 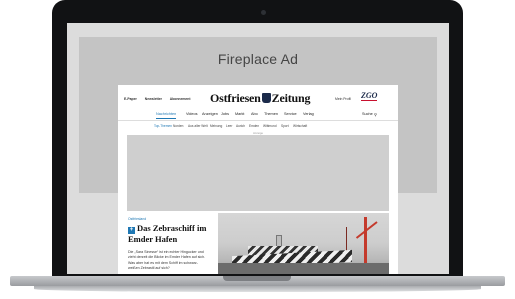 I want to click on plus-icon: +, so click(x=131, y=230).